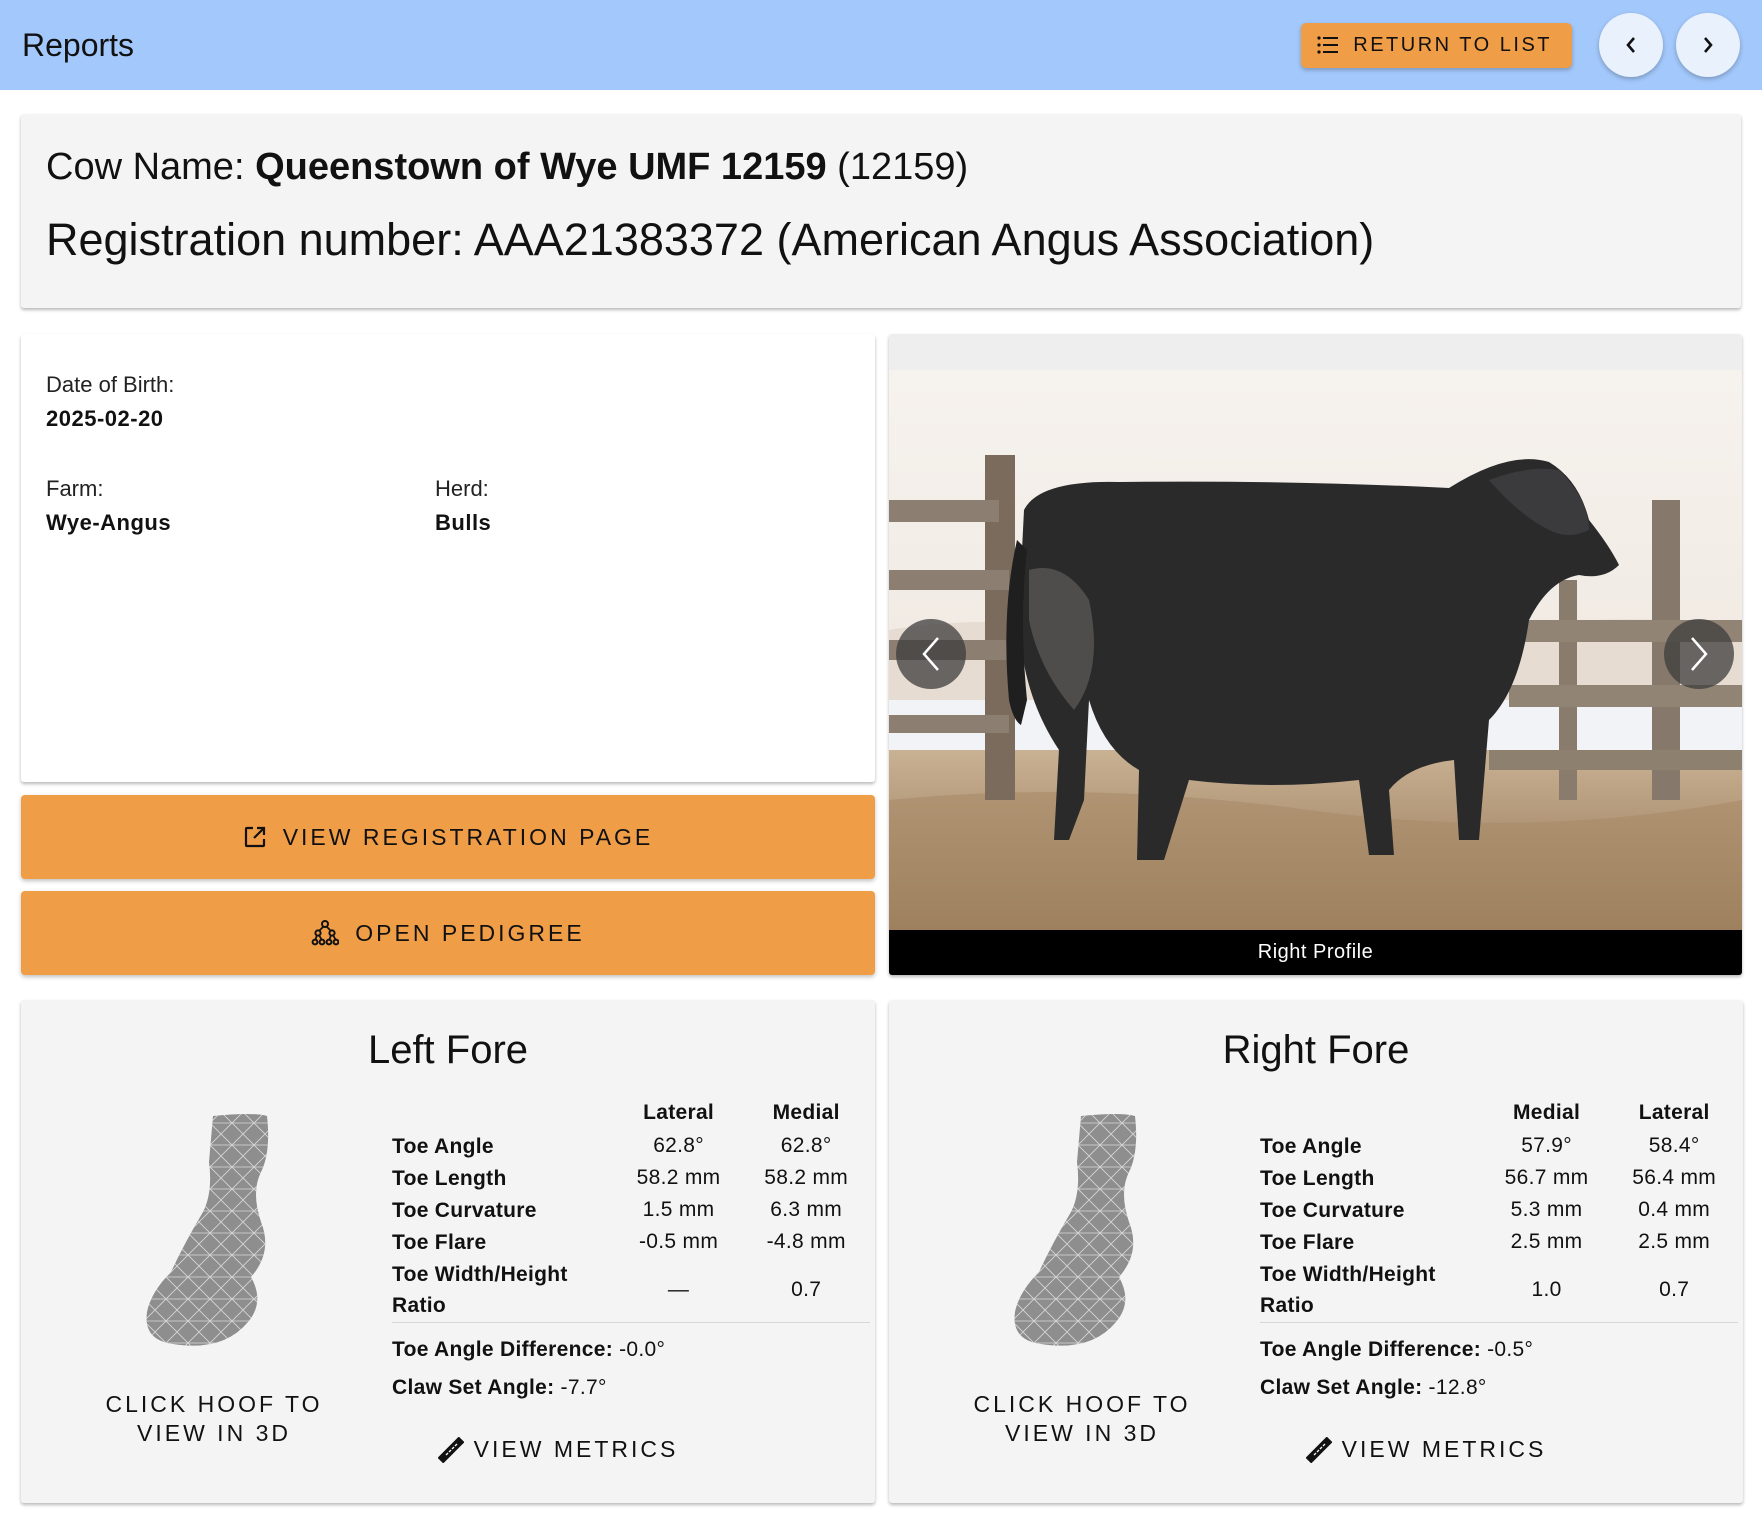 The width and height of the screenshot is (1762, 1518). Describe the element at coordinates (806, 1209) in the screenshot. I see `metric-value: 6.3 mm` at that location.